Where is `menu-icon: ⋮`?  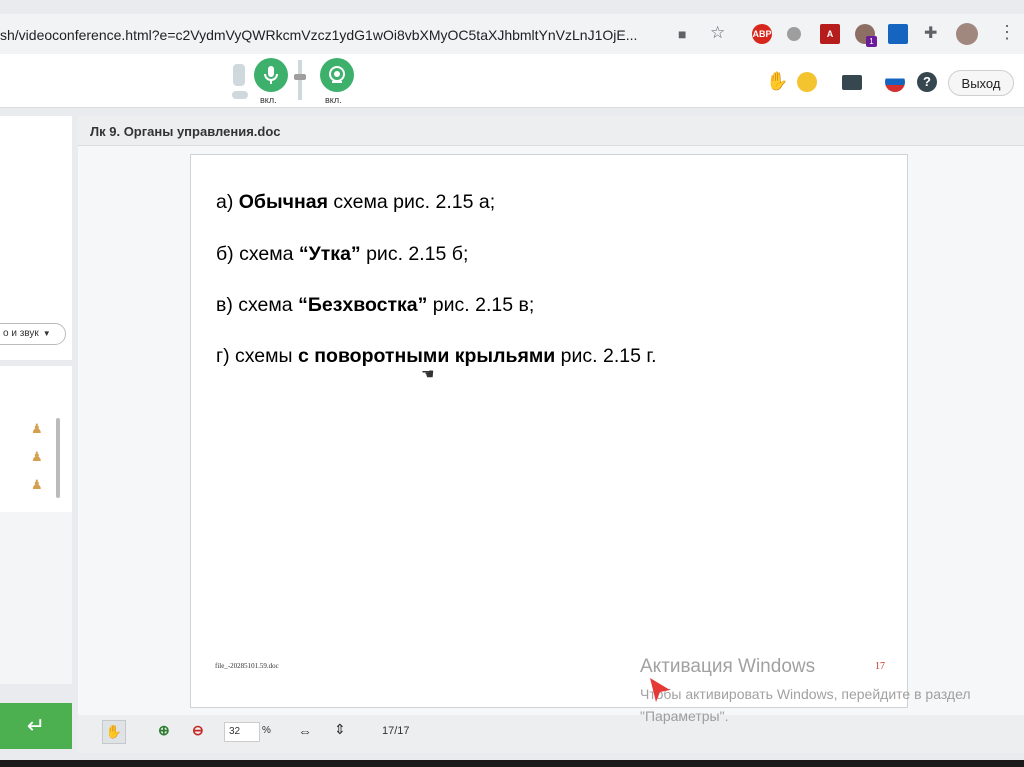 menu-icon: ⋮ is located at coordinates (1007, 32).